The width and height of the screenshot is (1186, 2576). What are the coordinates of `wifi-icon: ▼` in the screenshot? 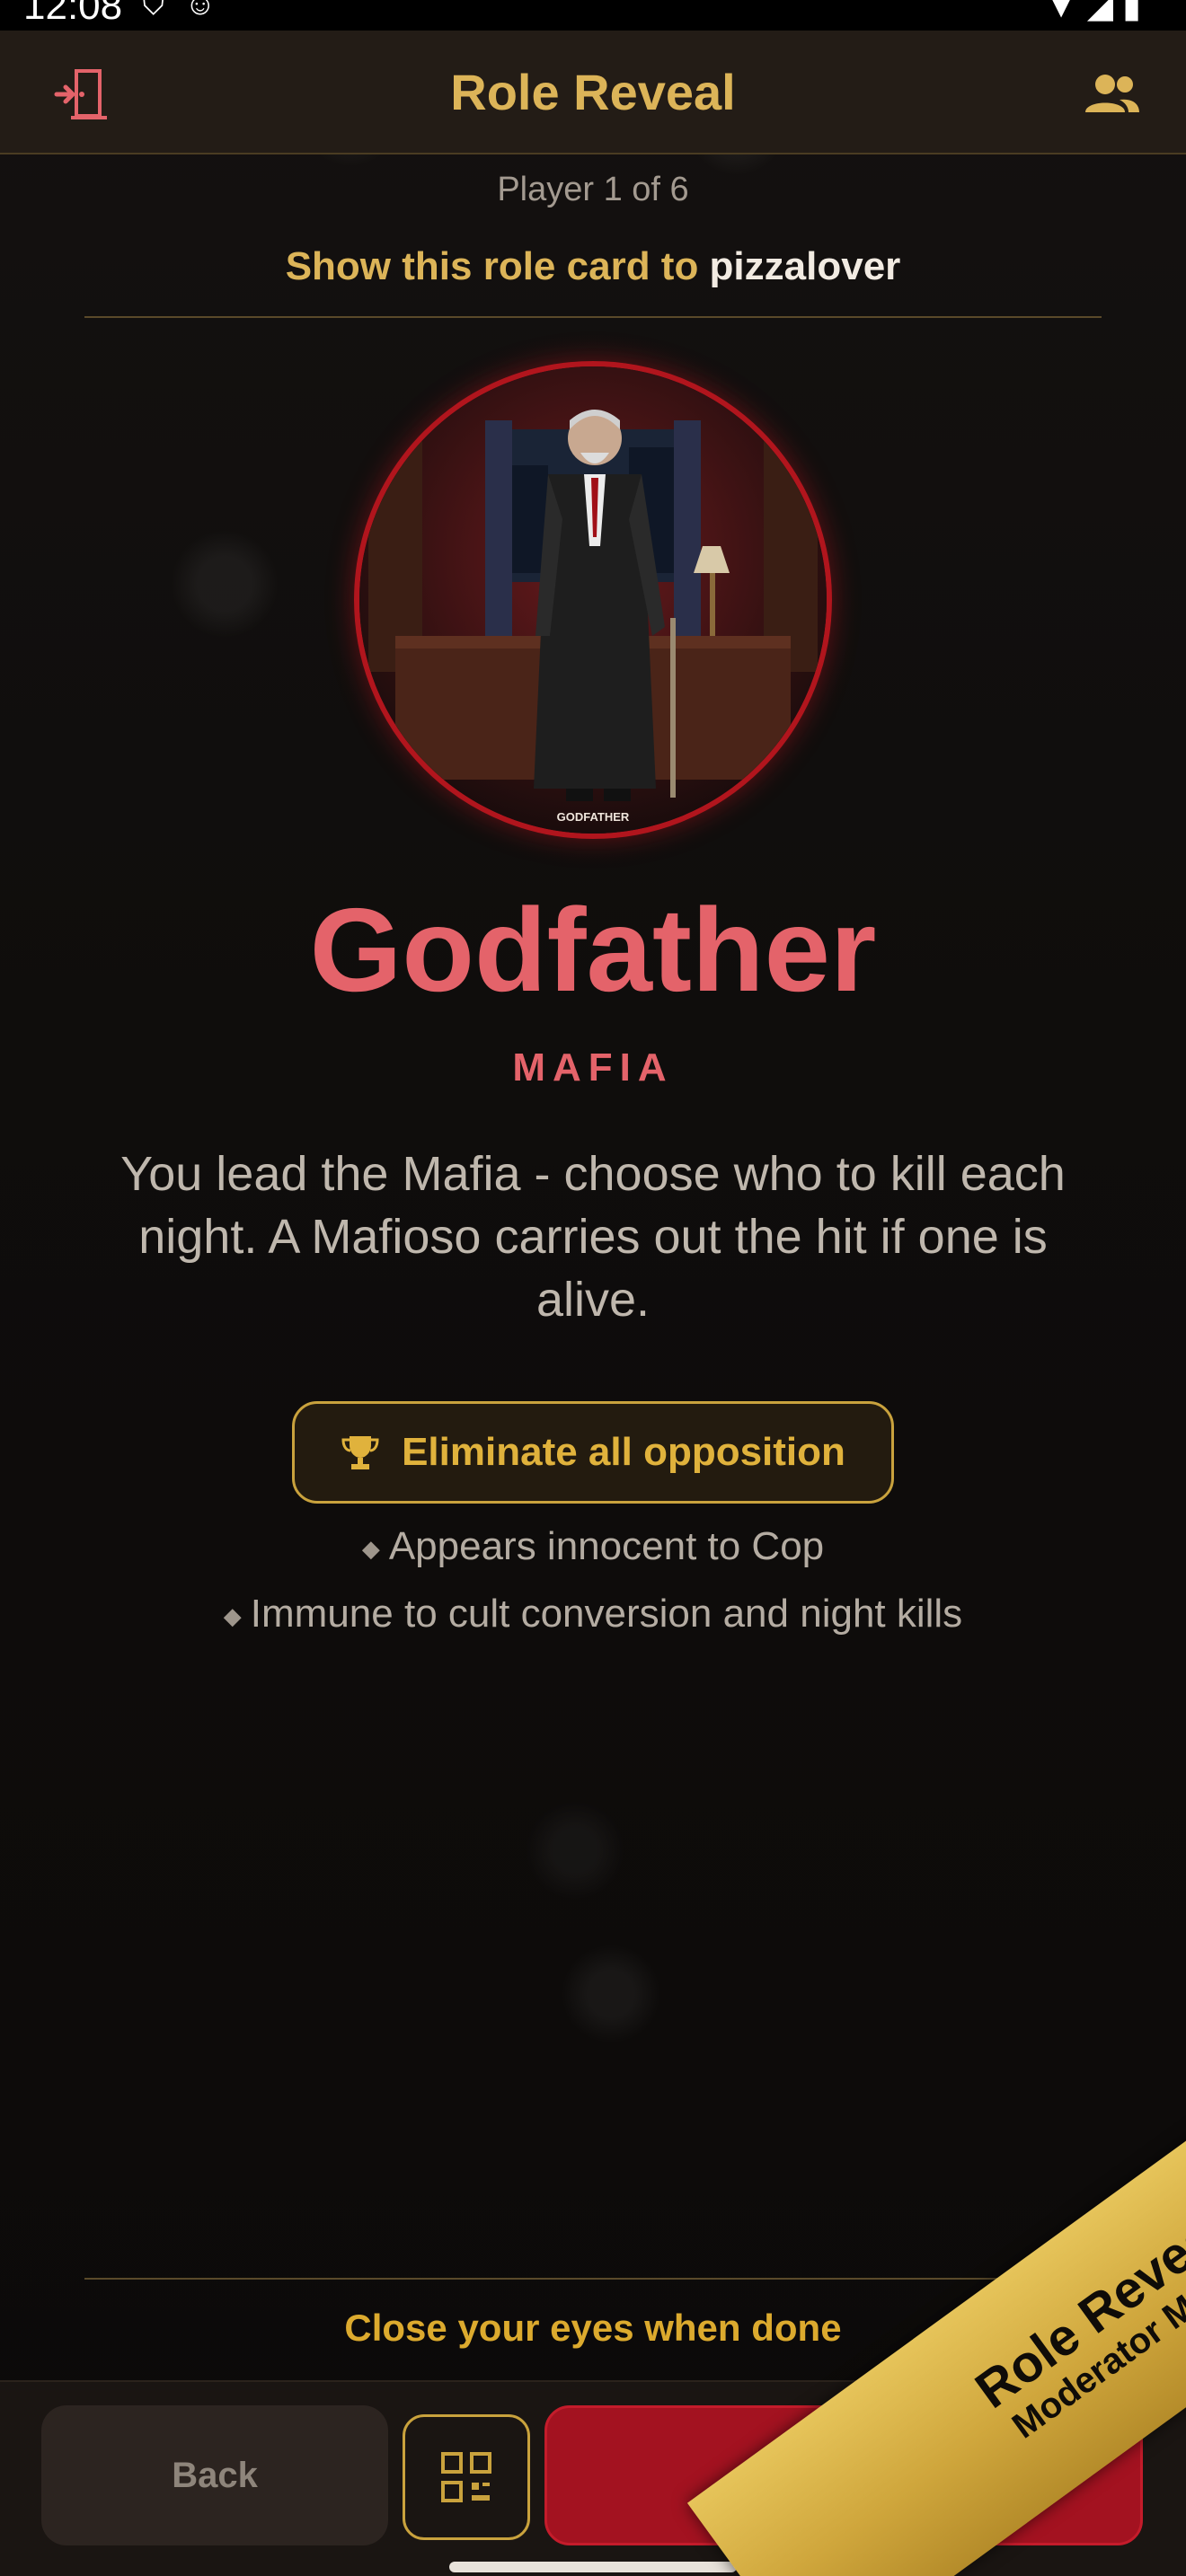 It's located at (1065, 12).